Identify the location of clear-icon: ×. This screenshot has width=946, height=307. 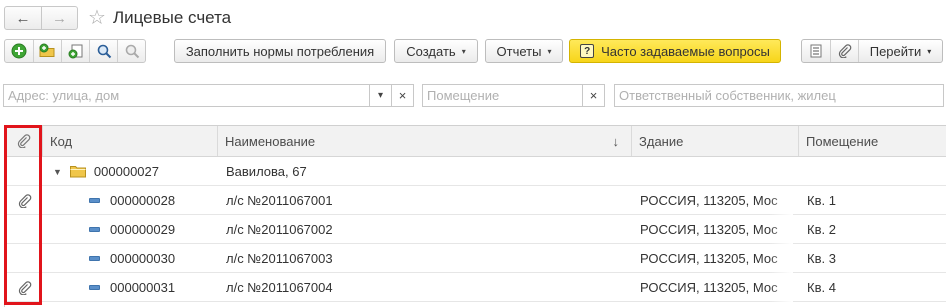
(593, 95).